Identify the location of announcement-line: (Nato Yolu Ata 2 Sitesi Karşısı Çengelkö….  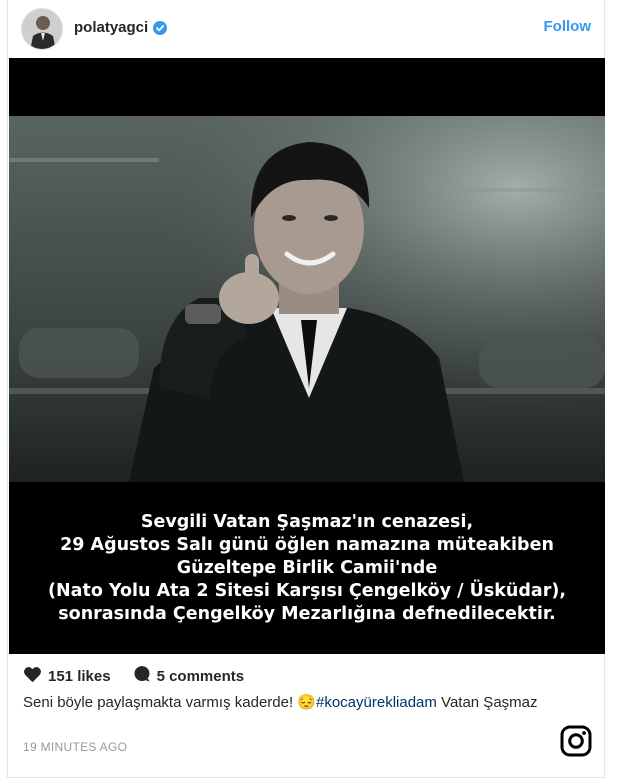
(307, 590).